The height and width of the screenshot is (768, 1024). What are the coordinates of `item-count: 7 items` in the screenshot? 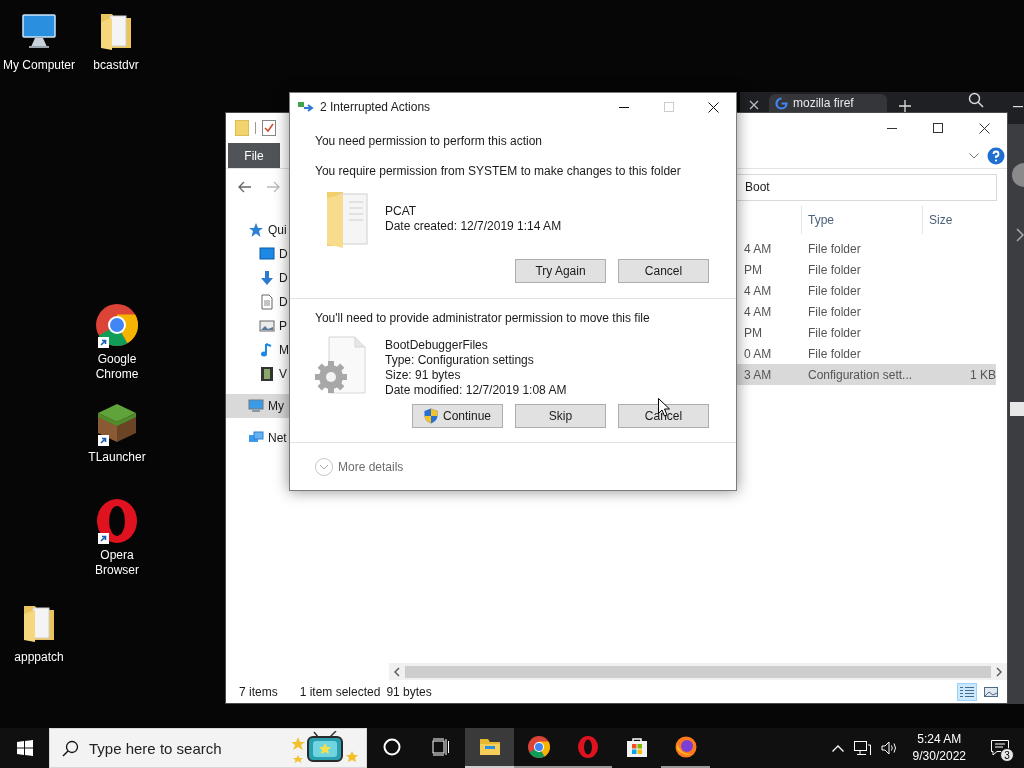 It's located at (258, 692).